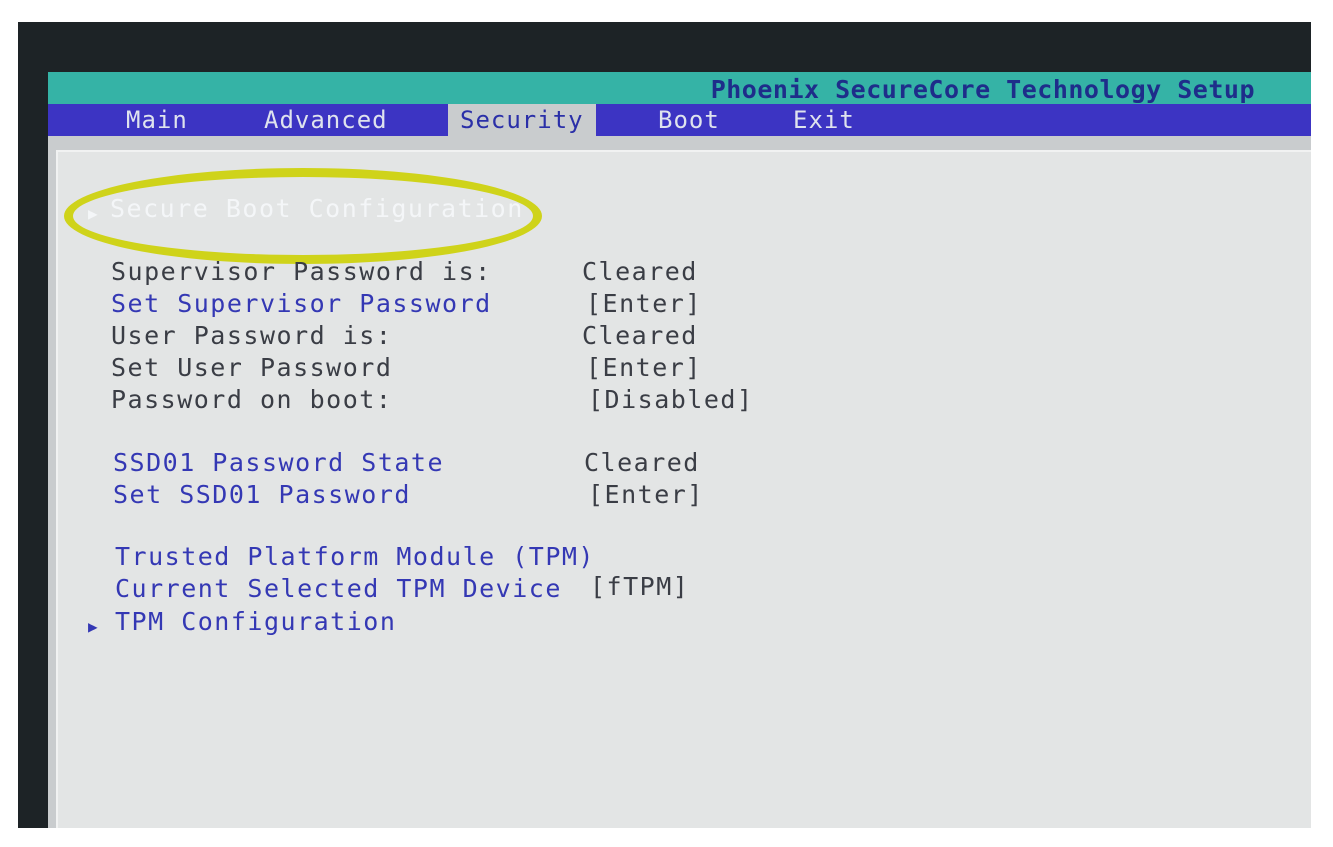 The height and width of the screenshot is (847, 1333). Describe the element at coordinates (671, 399) in the screenshot. I see `password-on-boot-value: [Disabled]` at that location.